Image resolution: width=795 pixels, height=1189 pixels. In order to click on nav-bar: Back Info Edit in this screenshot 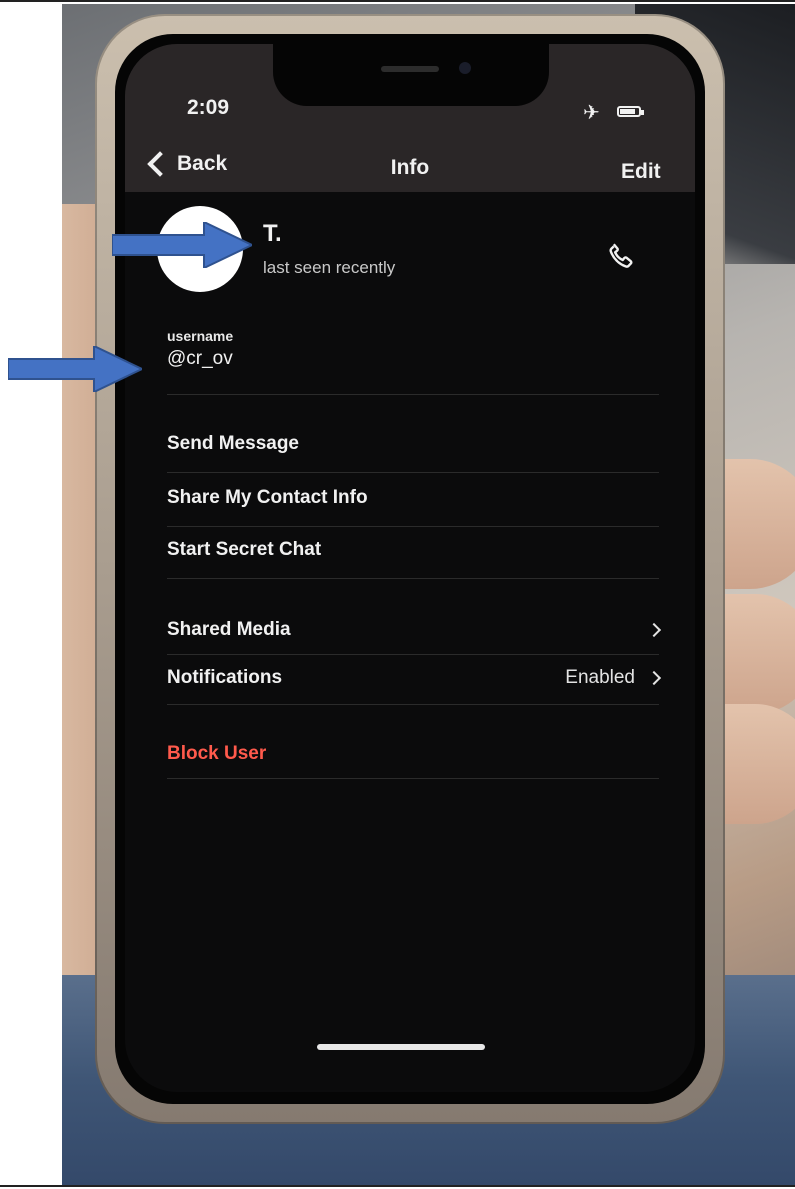, I will do `click(410, 168)`.